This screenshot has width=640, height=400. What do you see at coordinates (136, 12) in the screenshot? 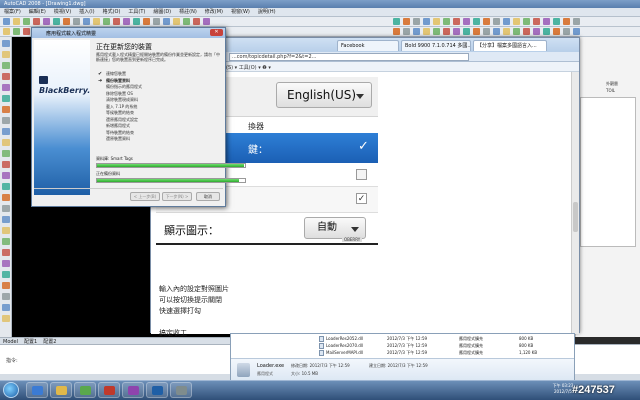
I see `menu-item: 工具(T)` at bounding box center [136, 12].